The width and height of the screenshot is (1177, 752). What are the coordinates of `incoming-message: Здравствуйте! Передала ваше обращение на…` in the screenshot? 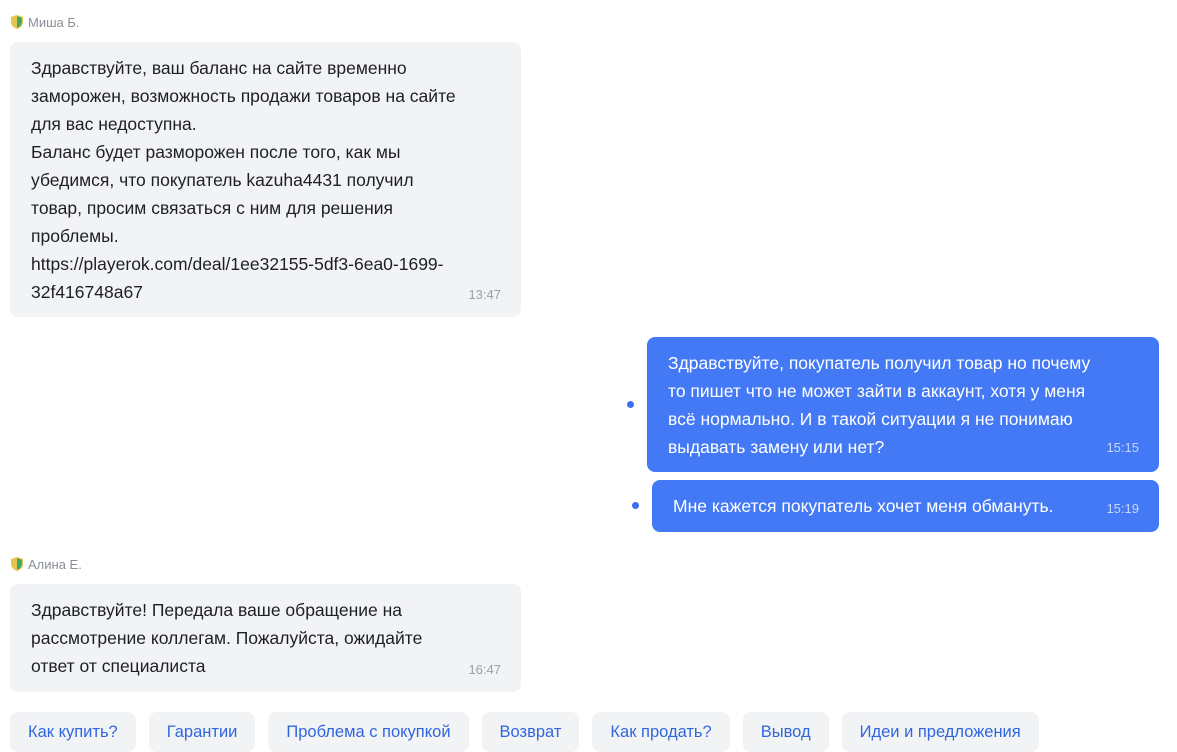 It's located at (265, 638).